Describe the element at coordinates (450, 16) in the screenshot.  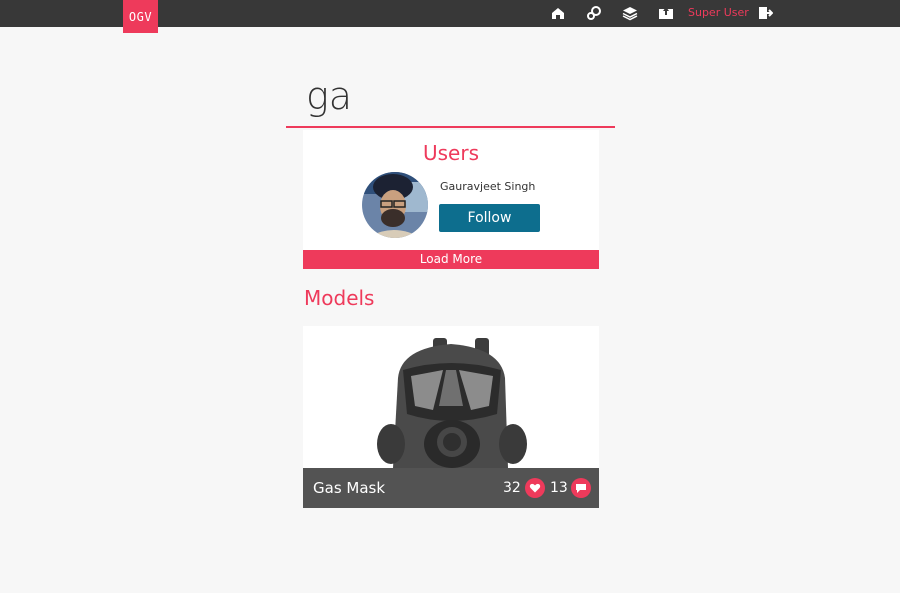
I see `top-navbar: OGV Super User` at that location.